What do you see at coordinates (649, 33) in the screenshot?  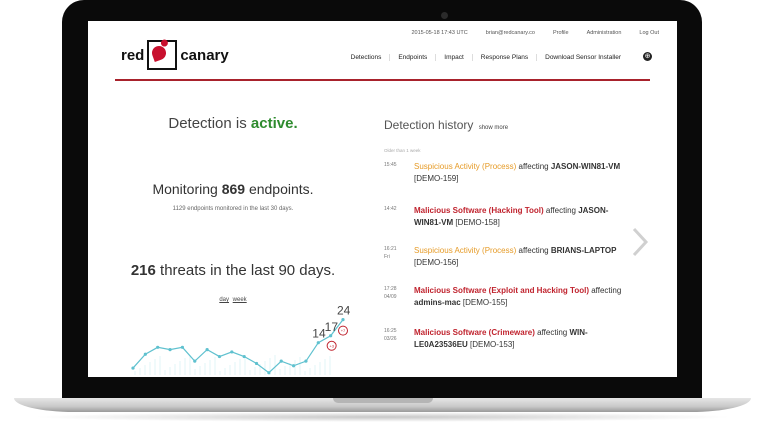 I see `logout-link: Log Out` at bounding box center [649, 33].